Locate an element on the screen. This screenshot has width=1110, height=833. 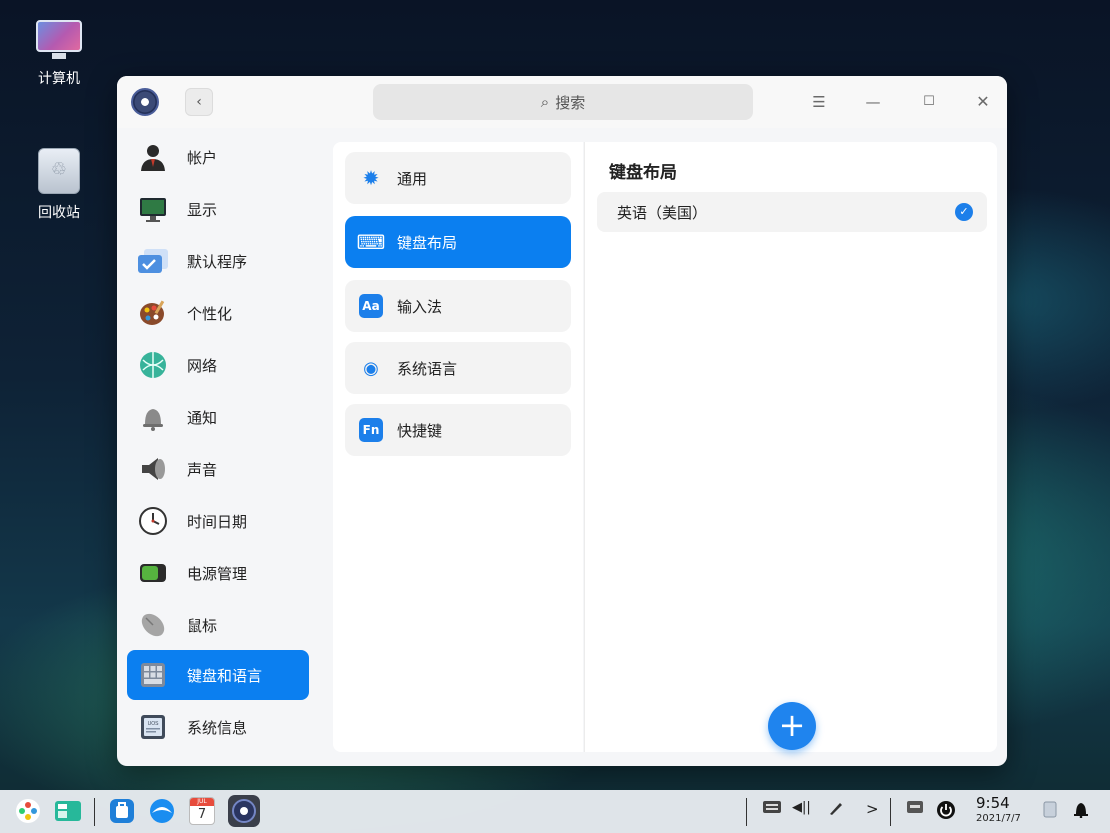
keyboard-icon: ⌨ is located at coordinates (371, 242).